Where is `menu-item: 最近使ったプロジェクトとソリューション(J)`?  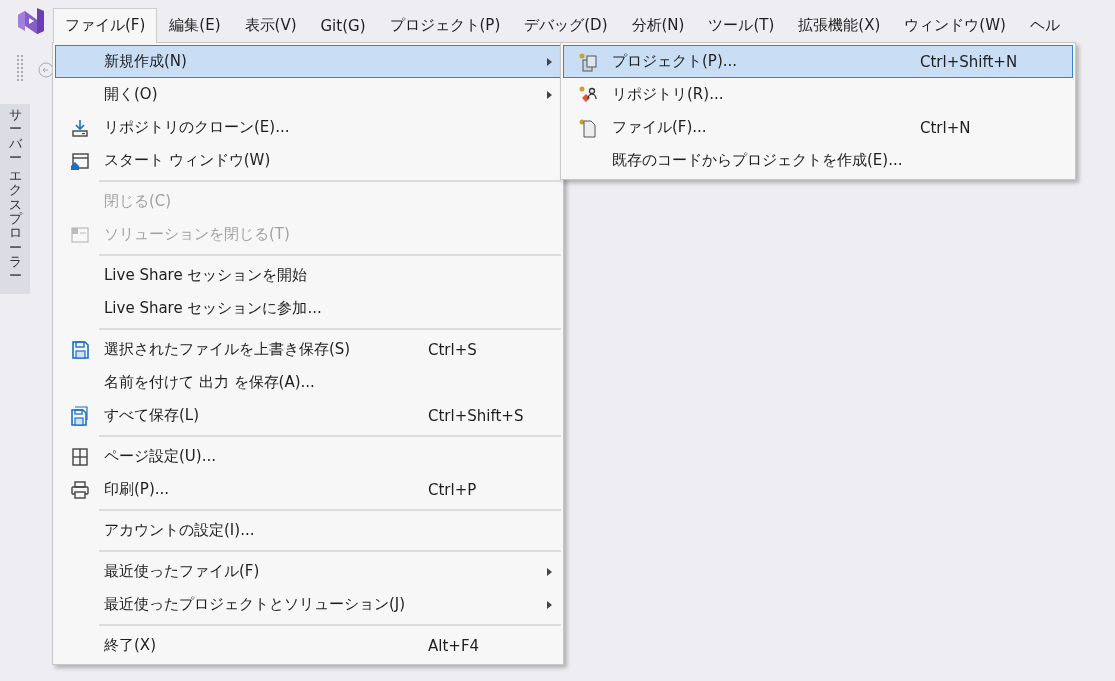 menu-item: 最近使ったプロジェクトとソリューション(J) is located at coordinates (308, 604).